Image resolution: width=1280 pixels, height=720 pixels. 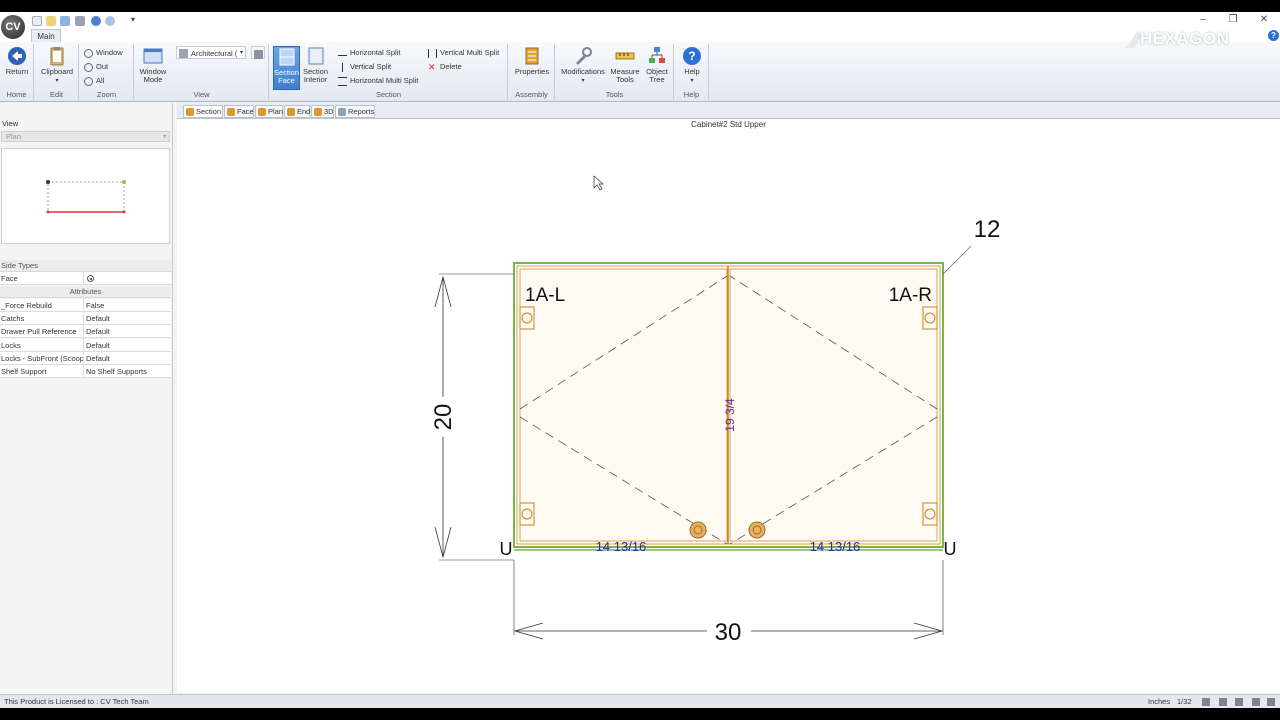 What do you see at coordinates (1264, 20) in the screenshot?
I see `close-icon: ✕` at bounding box center [1264, 20].